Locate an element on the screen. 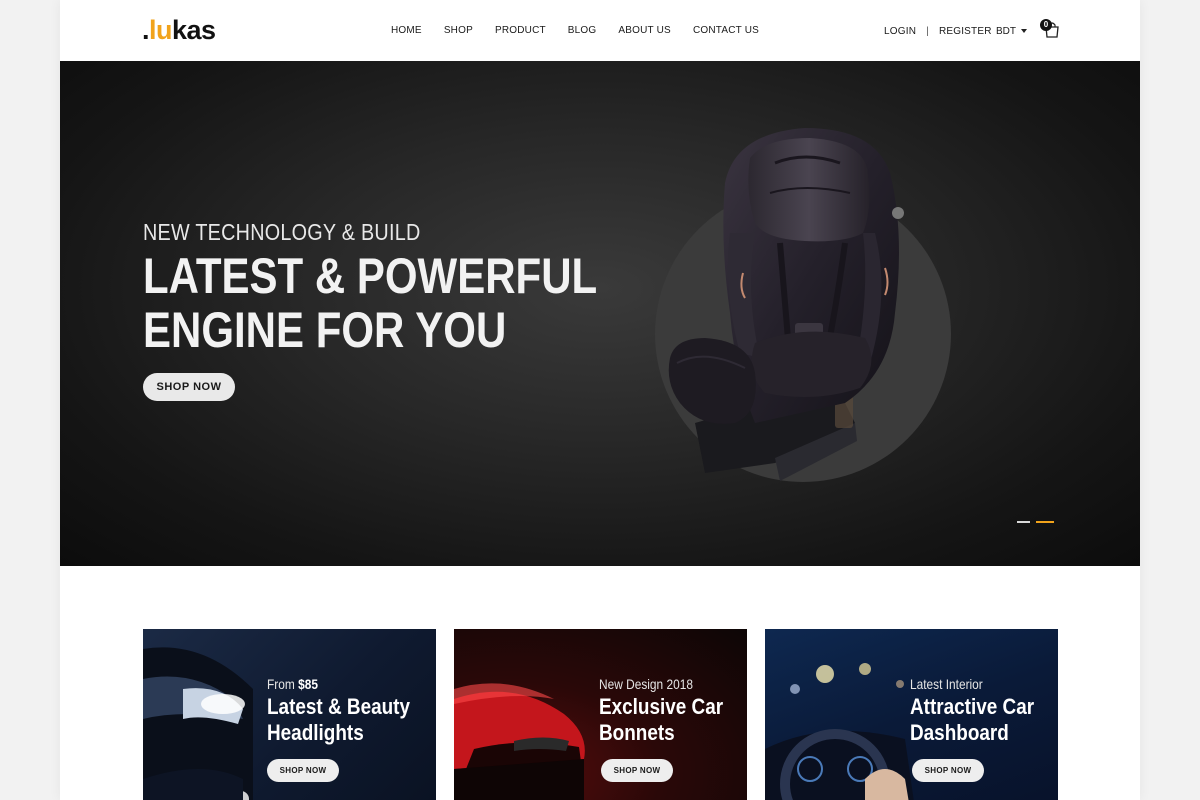 This screenshot has width=1200, height=800. cart-button: 0 is located at coordinates (1051, 29).